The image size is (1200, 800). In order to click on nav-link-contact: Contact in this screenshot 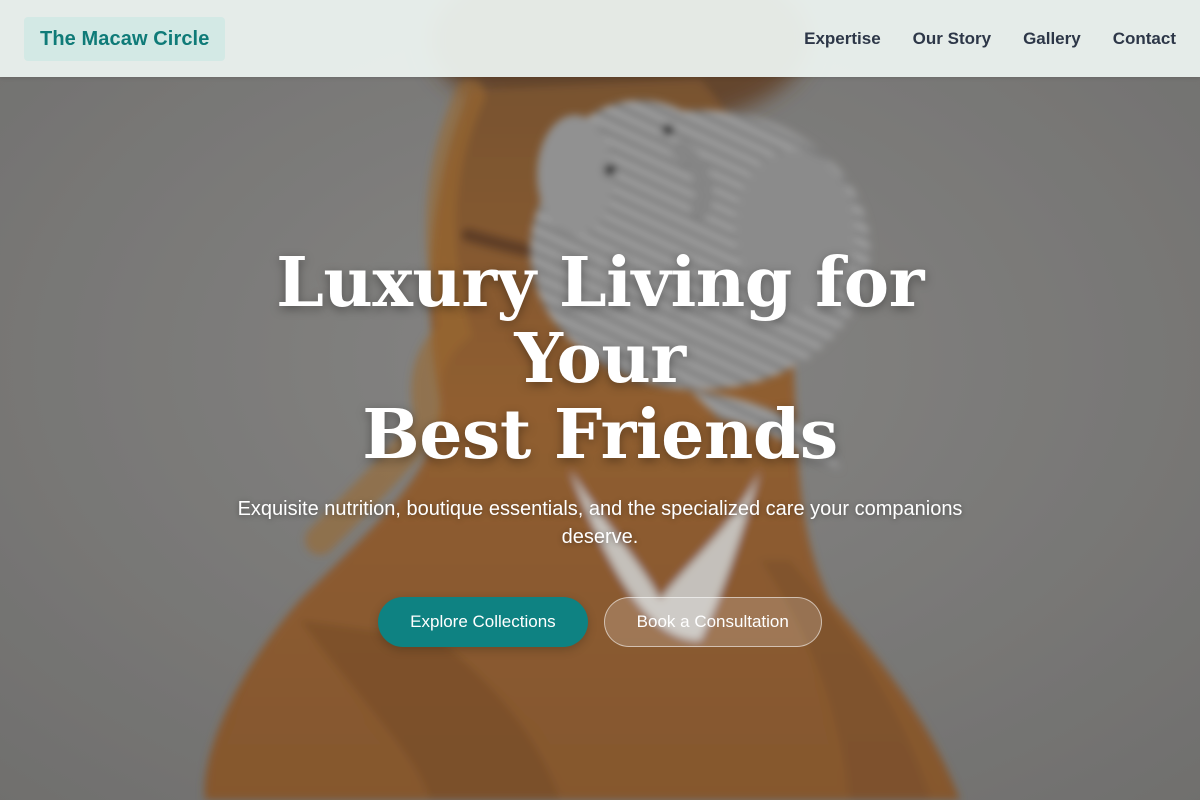, I will do `click(1144, 38)`.